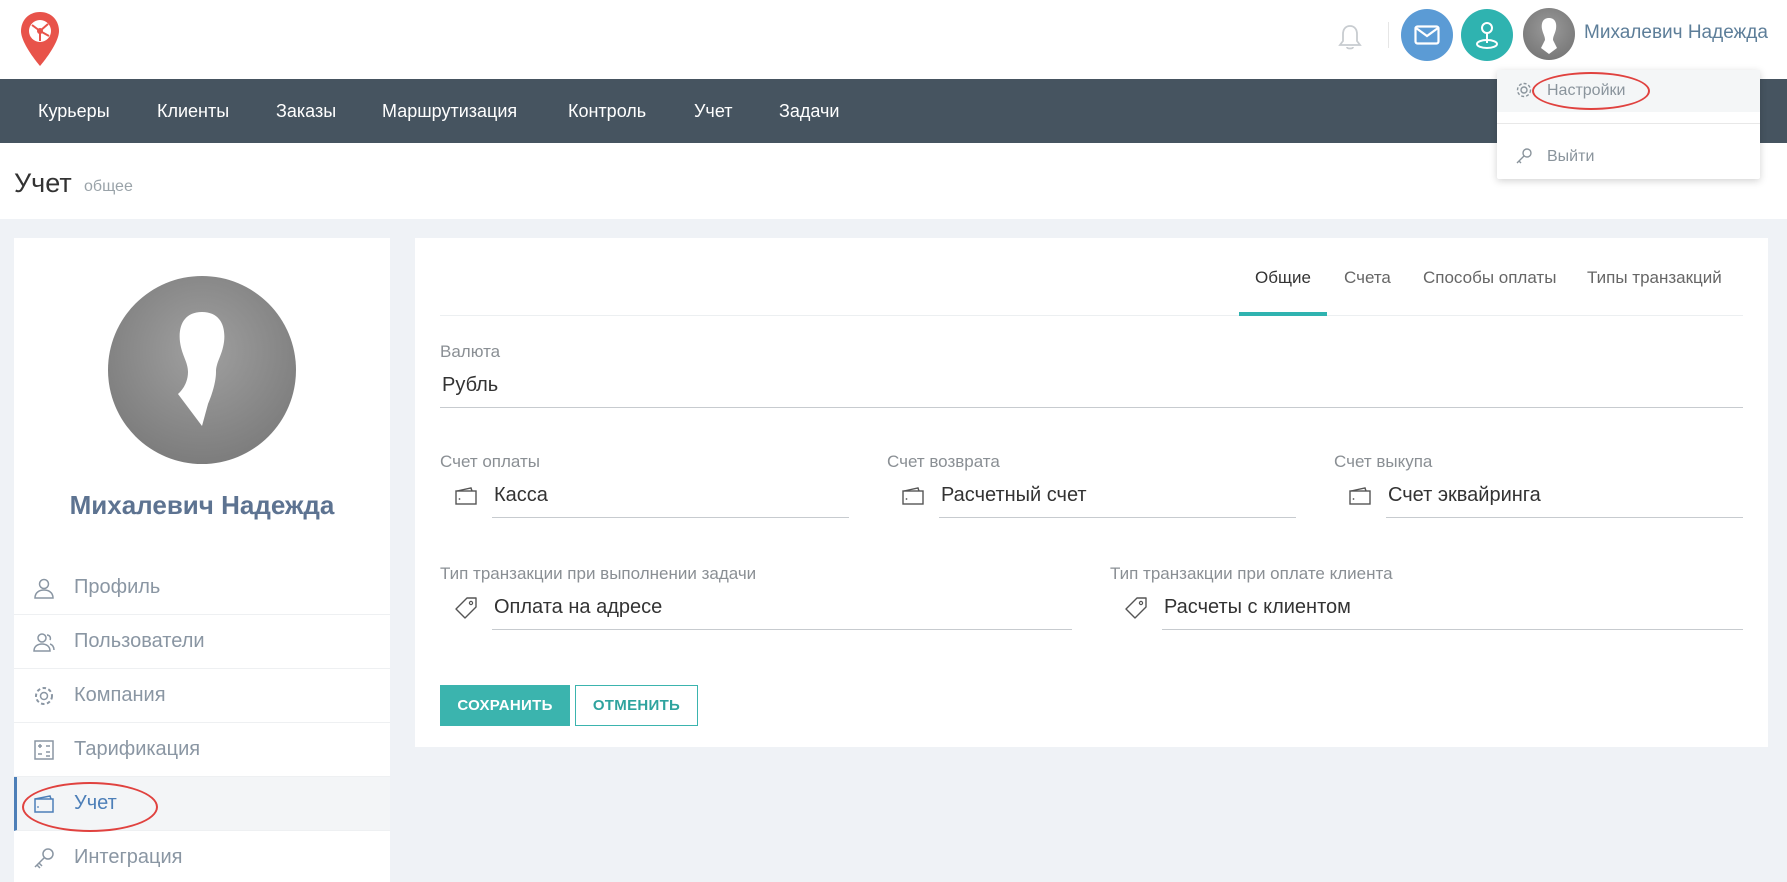 This screenshot has width=1787, height=882. Describe the element at coordinates (74, 111) in the screenshot. I see `nav-couriers: Курьеры` at that location.